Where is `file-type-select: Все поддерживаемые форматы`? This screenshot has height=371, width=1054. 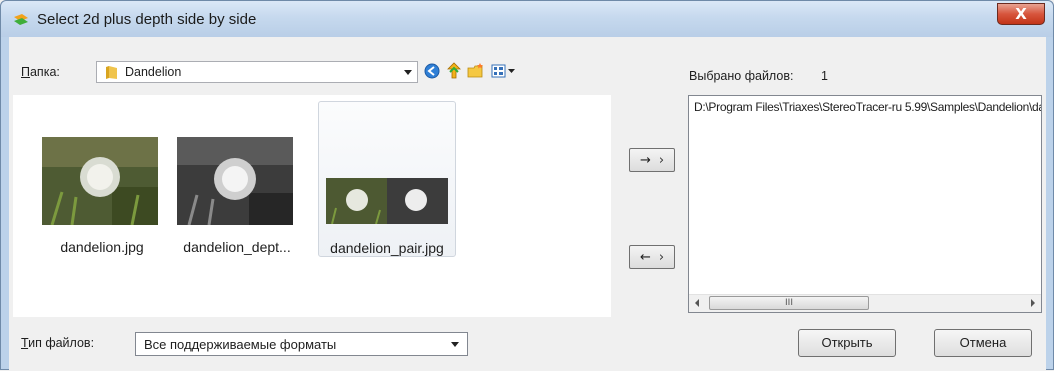 file-type-select: Все поддерживаемые форматы is located at coordinates (301, 344).